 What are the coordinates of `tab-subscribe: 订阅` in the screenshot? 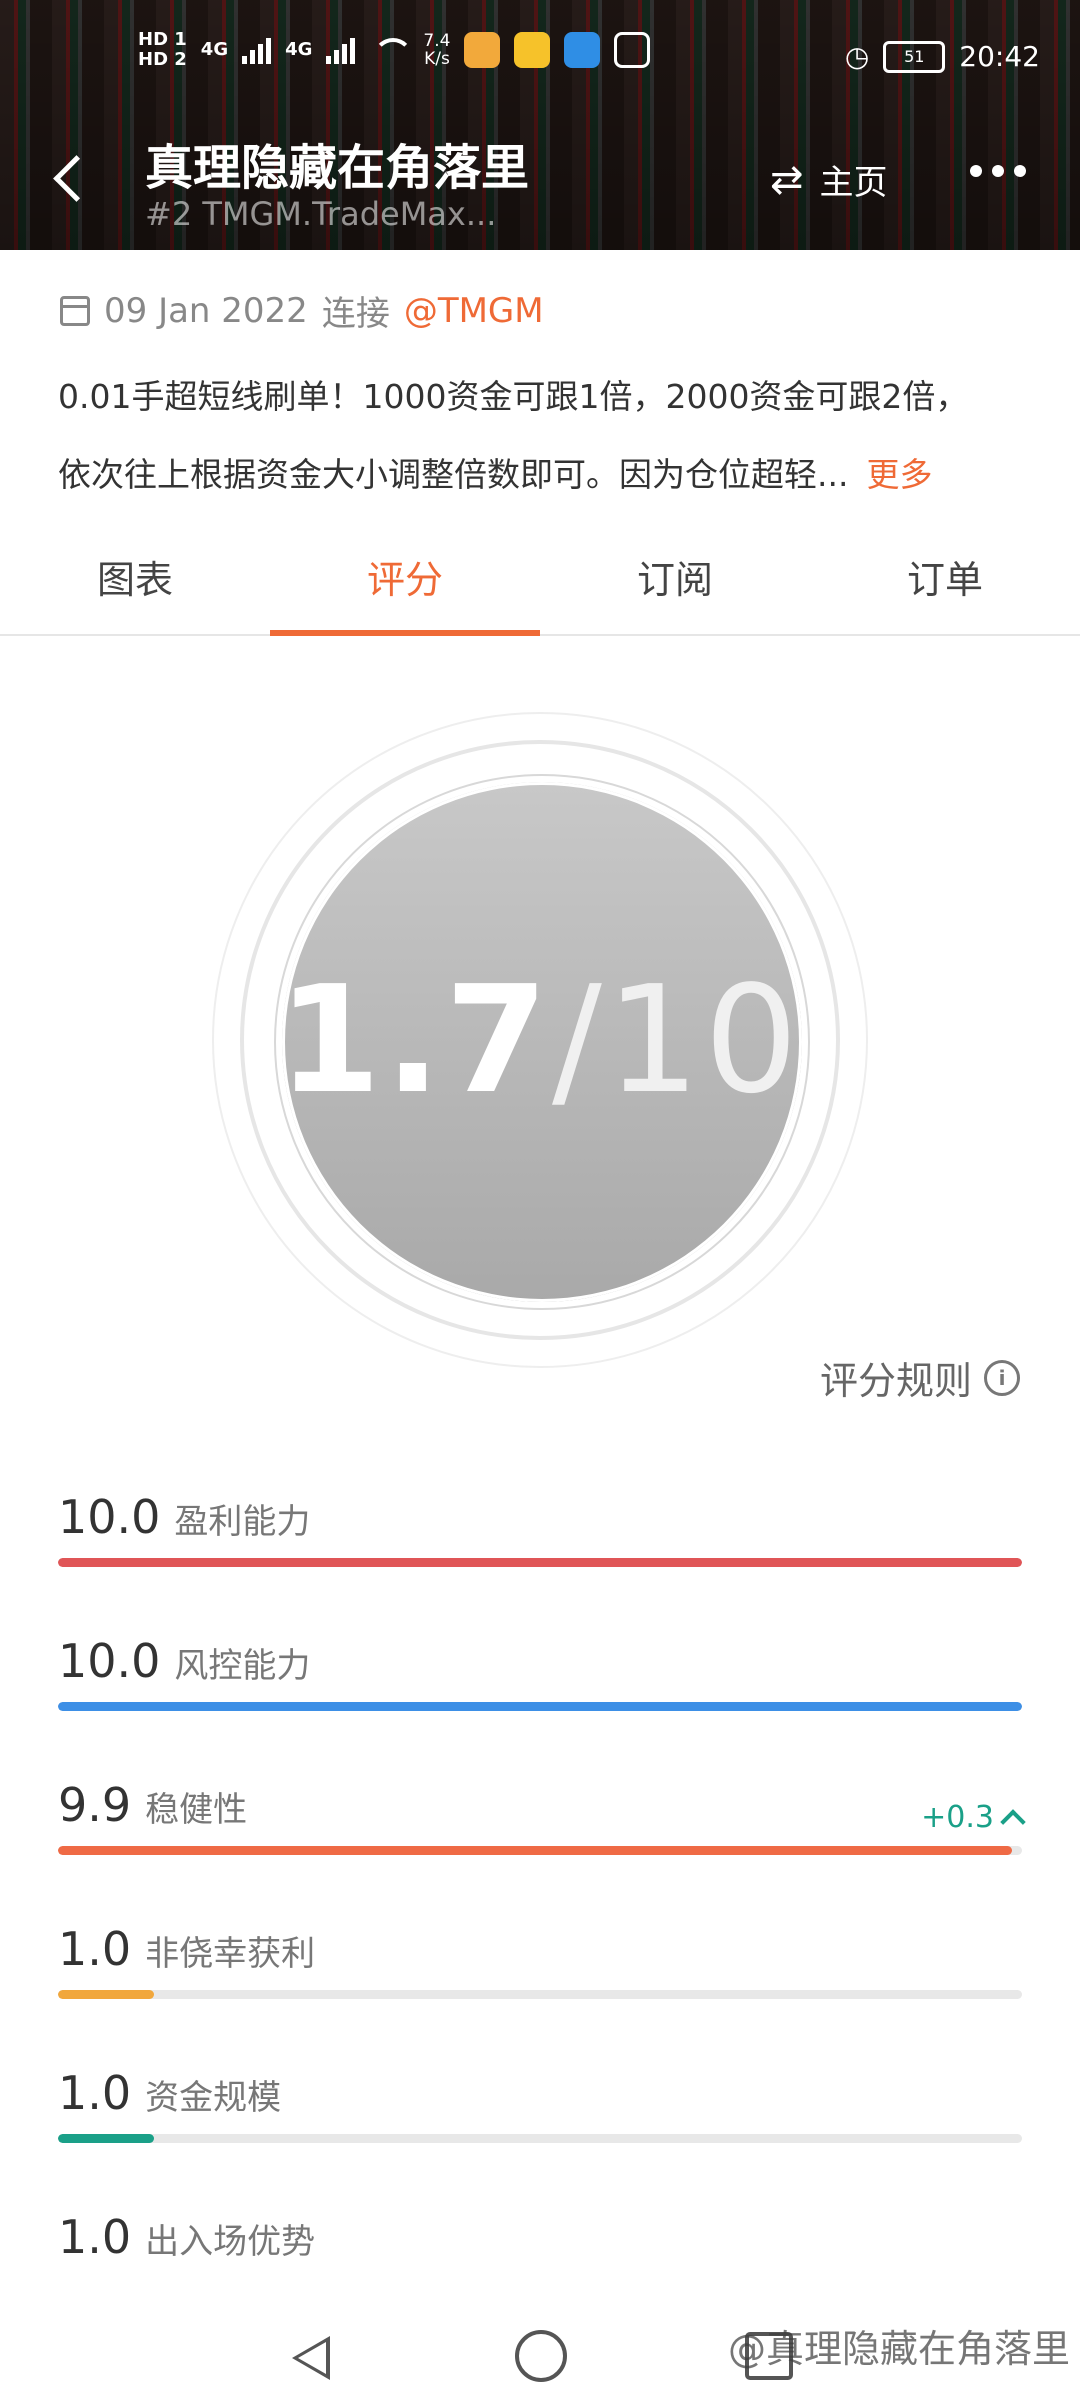 It's located at (675, 577).